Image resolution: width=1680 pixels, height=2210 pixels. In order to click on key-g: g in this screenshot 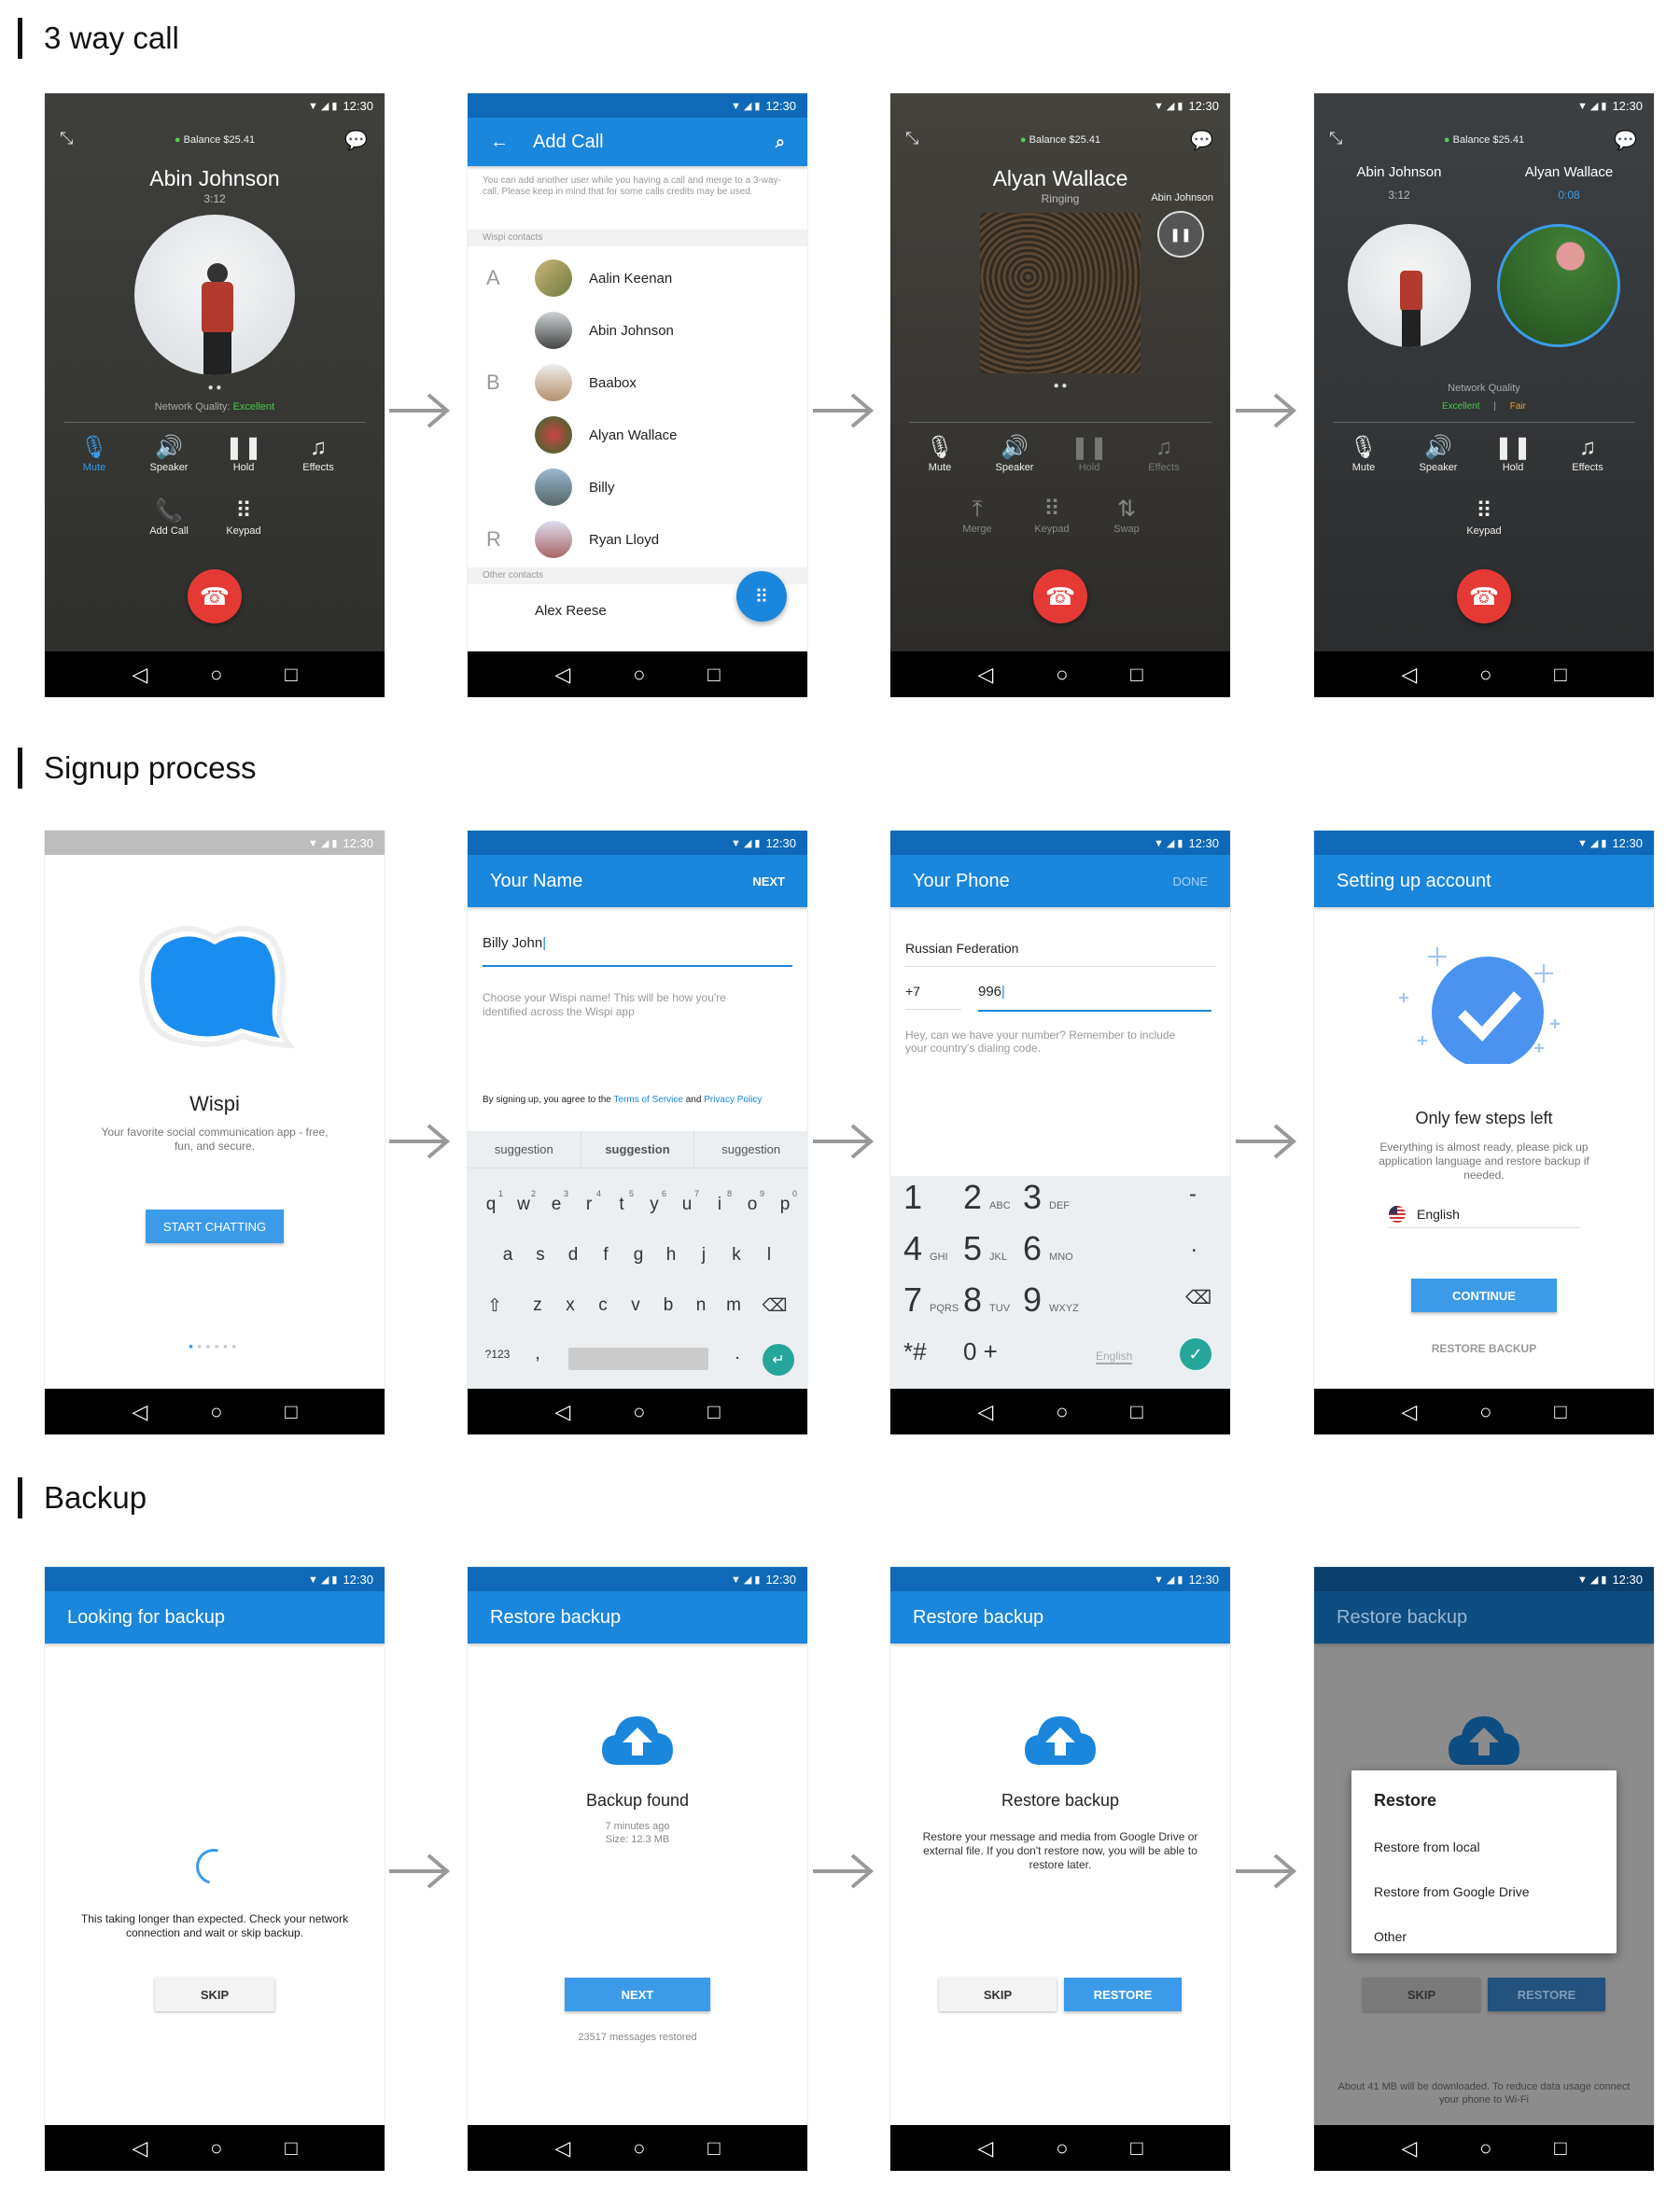, I will do `click(638, 1255)`.